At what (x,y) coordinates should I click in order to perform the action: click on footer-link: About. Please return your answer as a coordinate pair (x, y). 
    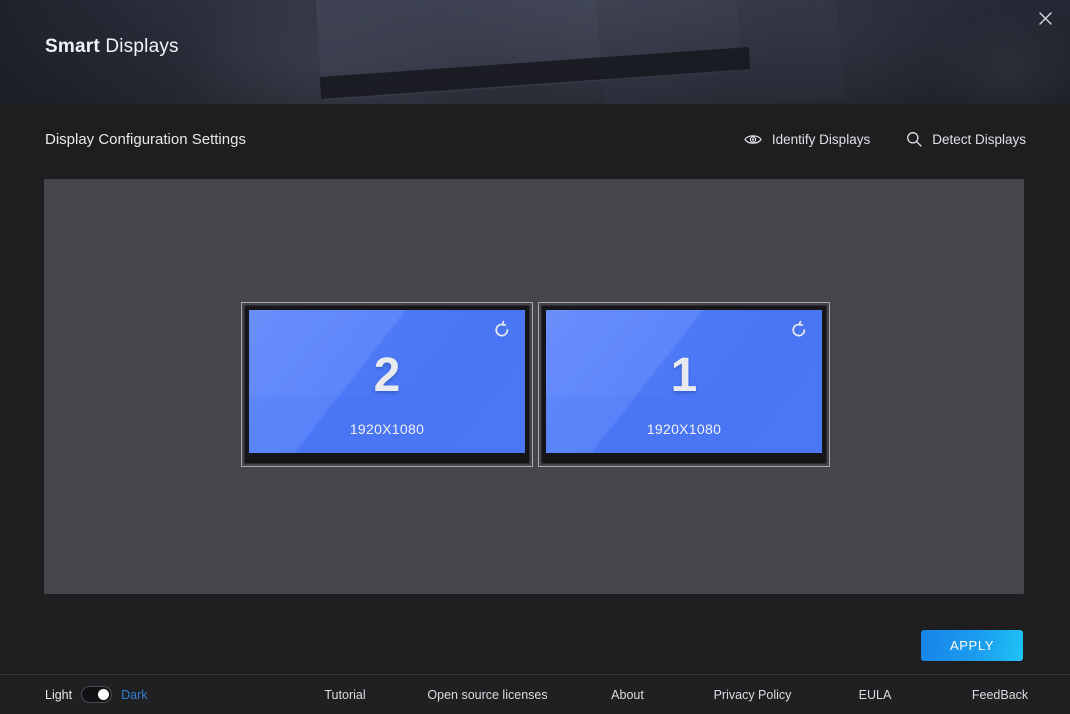
    Looking at the image, I should click on (627, 695).